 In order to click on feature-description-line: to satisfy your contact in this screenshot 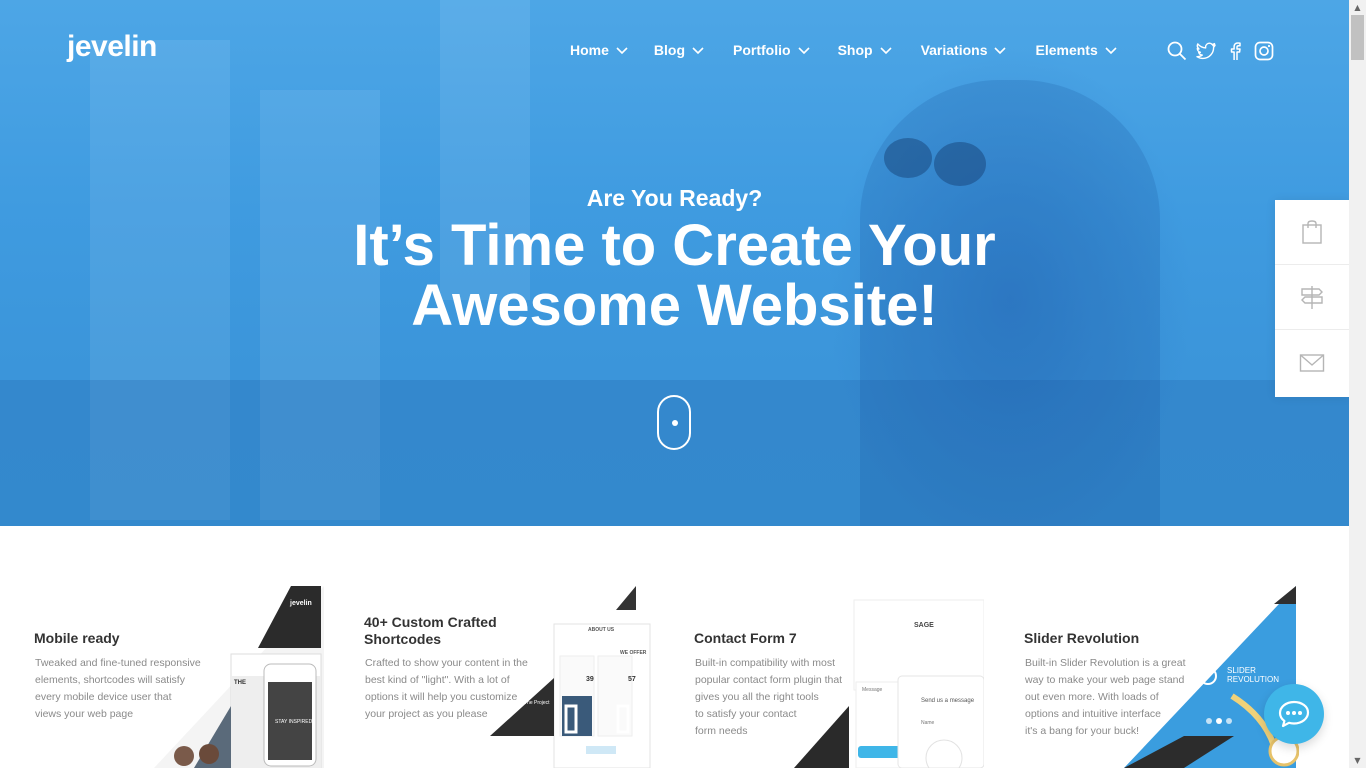, I will do `click(746, 714)`.